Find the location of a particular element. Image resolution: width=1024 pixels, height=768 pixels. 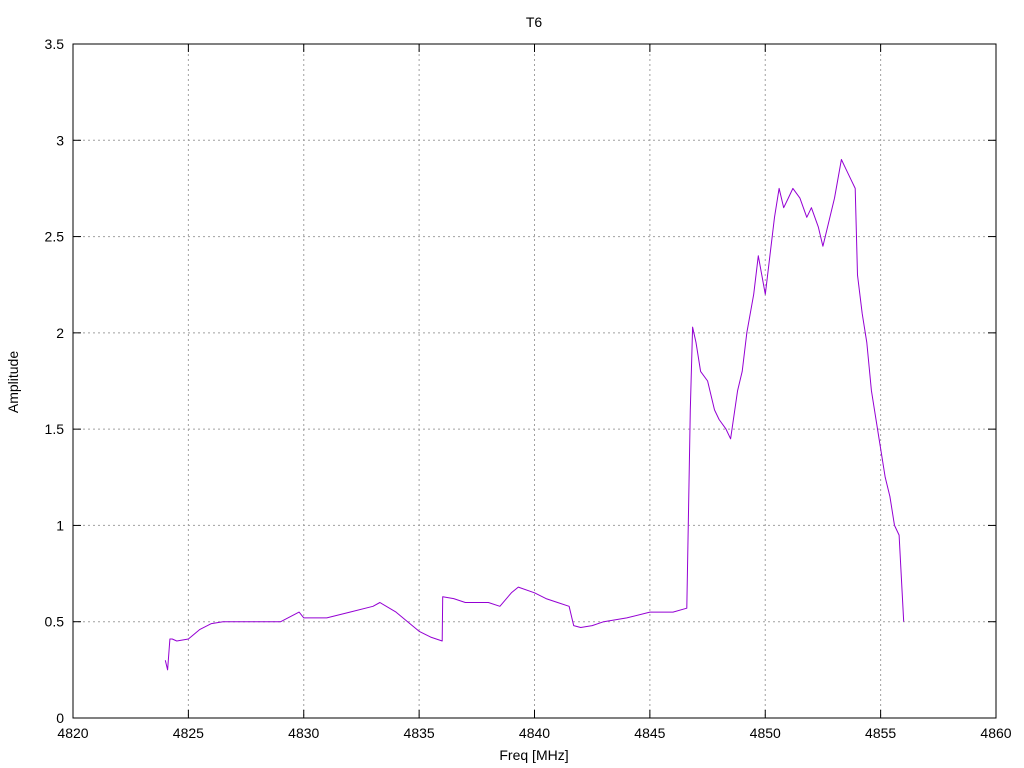

y-tick-label: 3 is located at coordinates (60, 140).